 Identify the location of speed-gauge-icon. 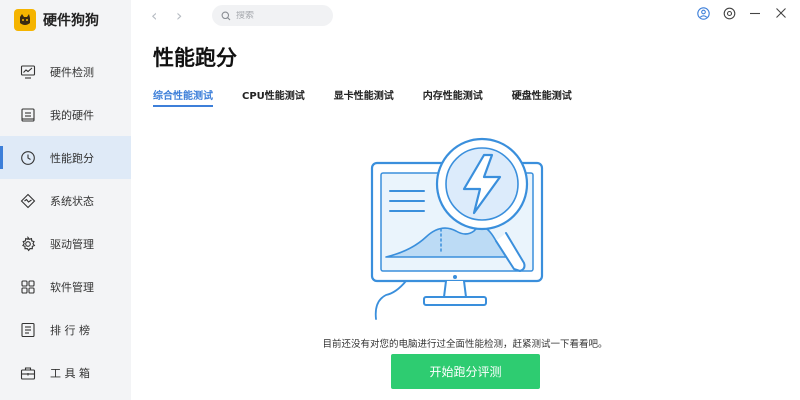
(28, 158).